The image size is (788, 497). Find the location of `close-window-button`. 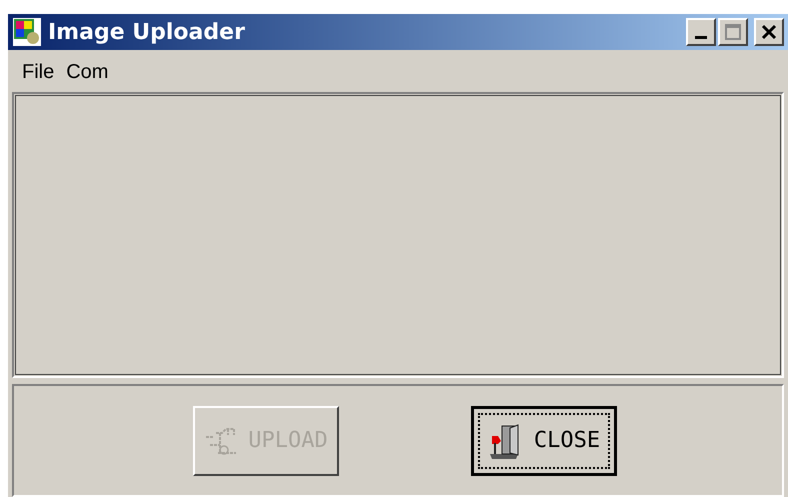

close-window-button is located at coordinates (769, 32).